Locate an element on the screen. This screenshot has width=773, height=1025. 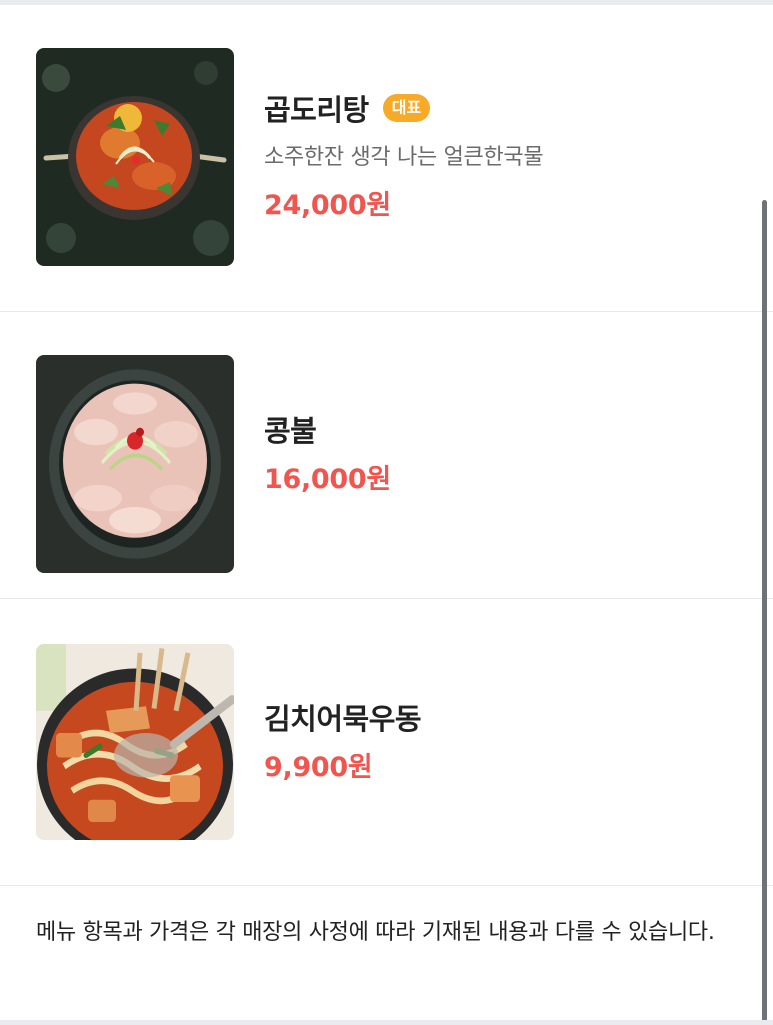
kimchi-eomuk-udon-photo is located at coordinates (135, 742).